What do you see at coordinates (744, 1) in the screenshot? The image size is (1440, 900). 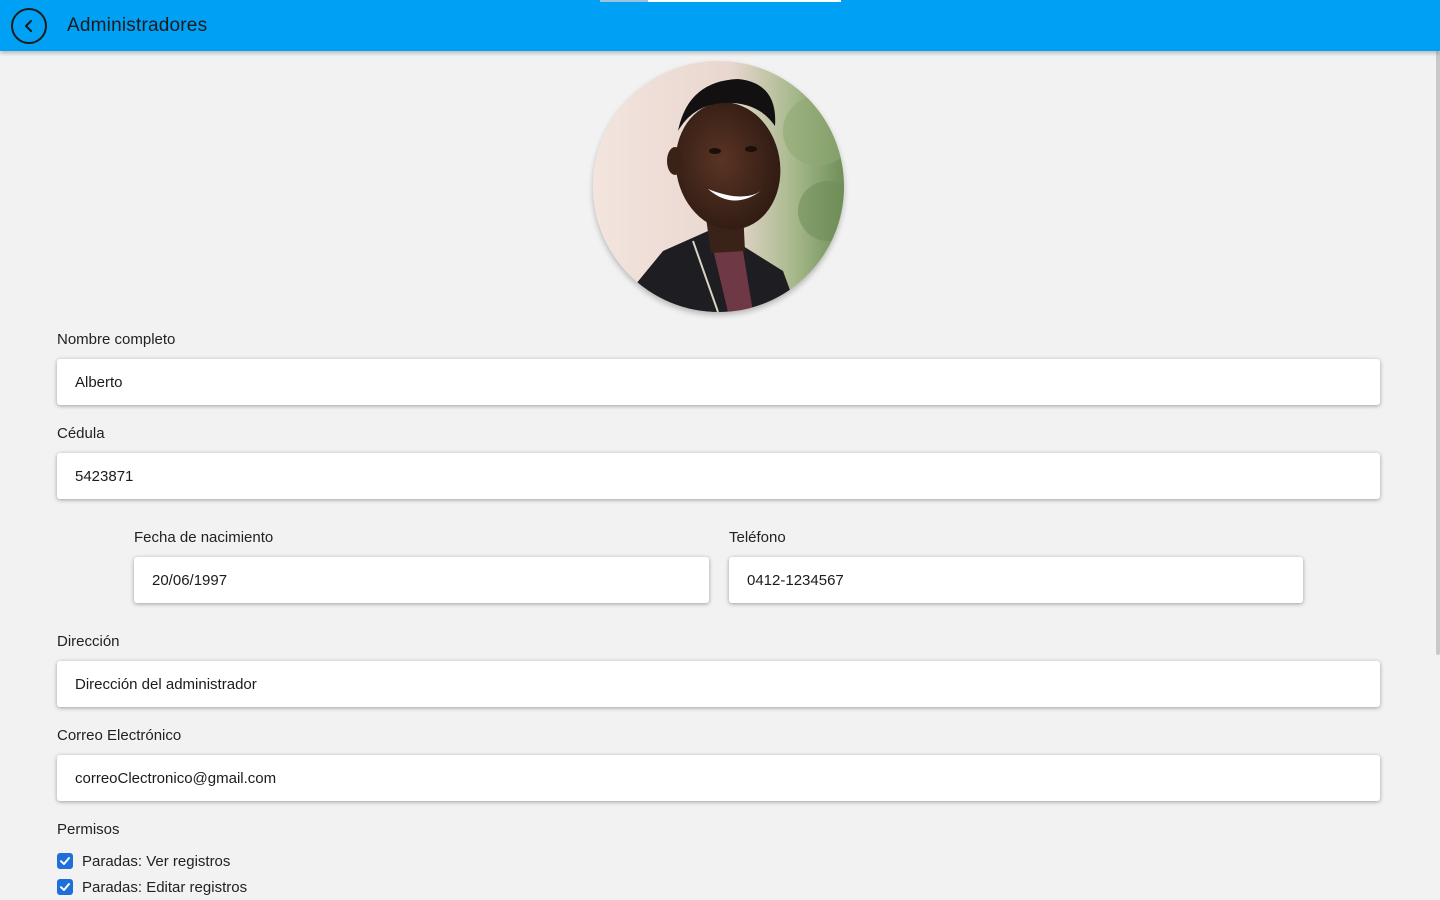 I see `tab-indicator-active` at bounding box center [744, 1].